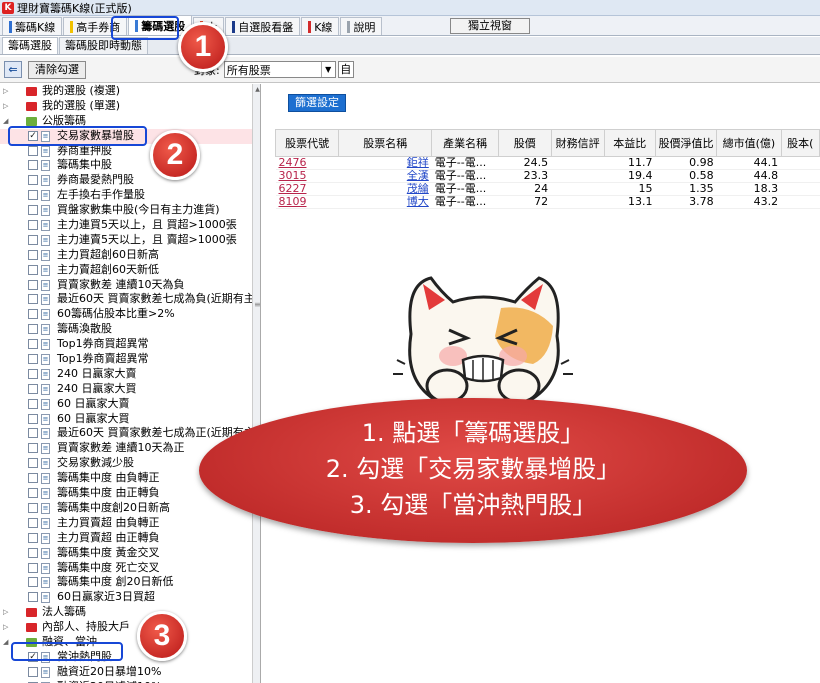 The image size is (820, 683). I want to click on column-header: 股本(, so click(800, 143).